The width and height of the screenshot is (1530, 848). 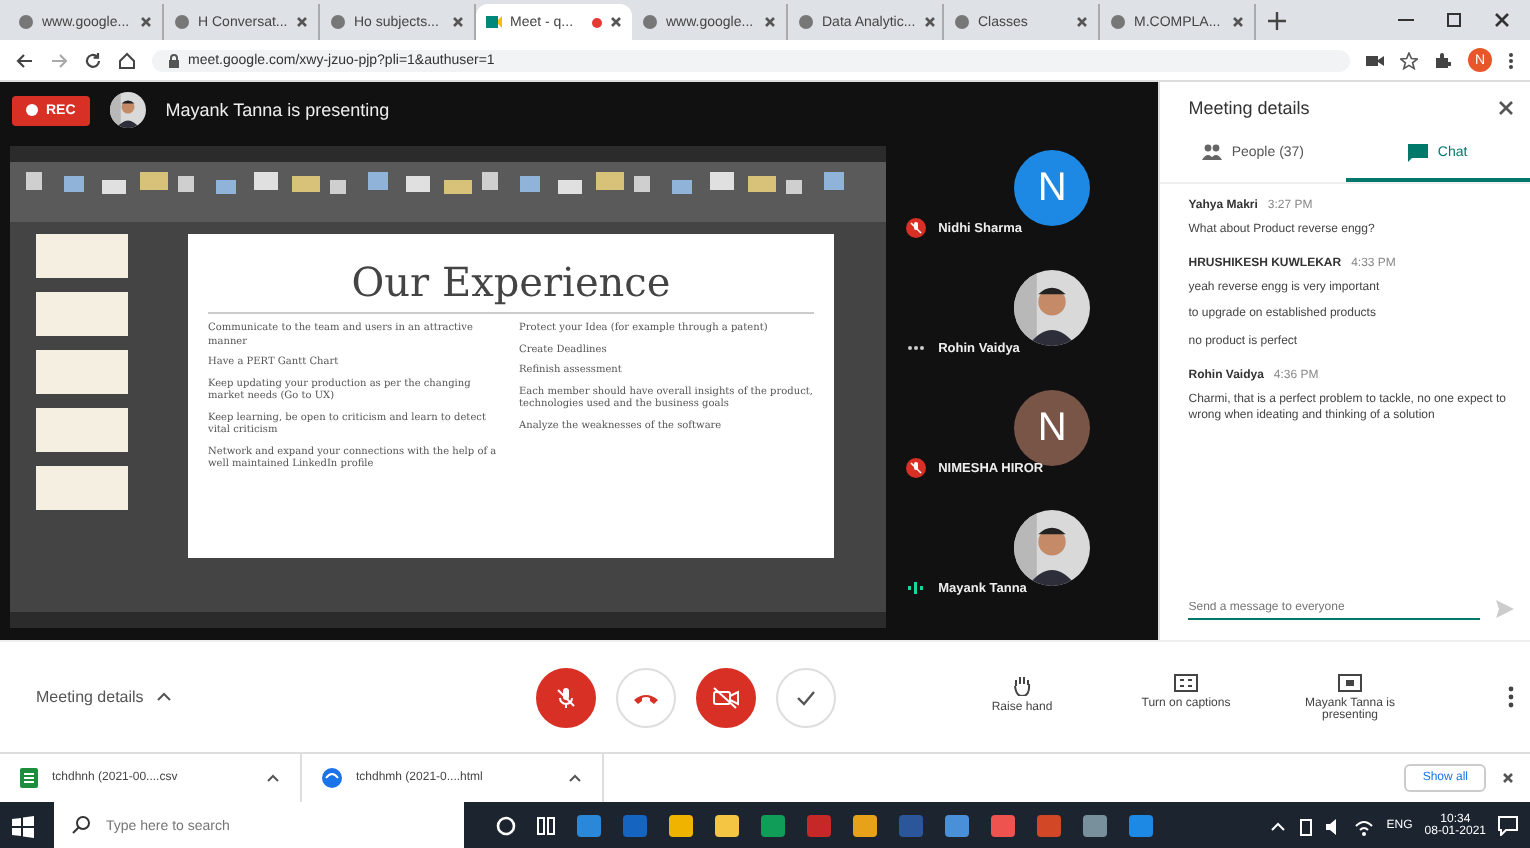 What do you see at coordinates (546, 826) in the screenshot?
I see `task-view-icon` at bounding box center [546, 826].